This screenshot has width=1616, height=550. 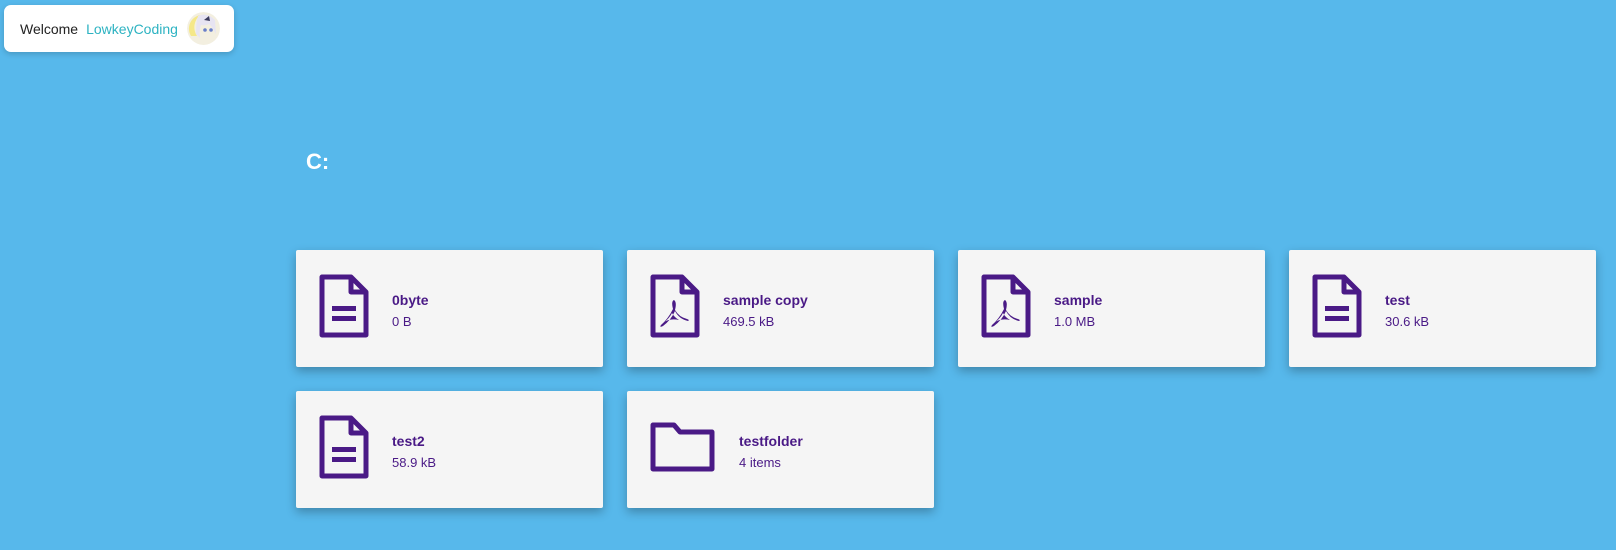 I want to click on file-card-test: test 30.6 kB, so click(x=1442, y=308).